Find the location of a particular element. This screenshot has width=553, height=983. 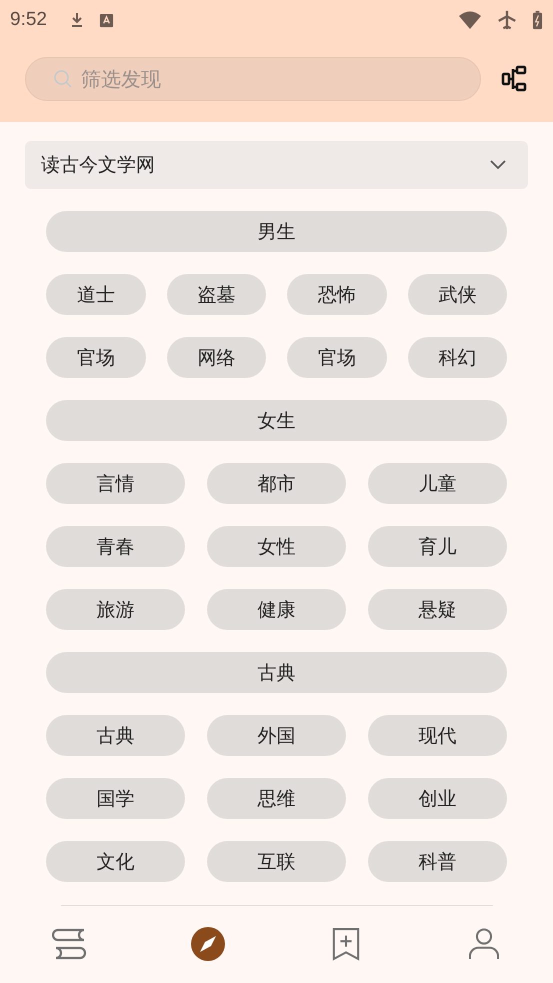

search-field: 筛选发现 is located at coordinates (253, 79).